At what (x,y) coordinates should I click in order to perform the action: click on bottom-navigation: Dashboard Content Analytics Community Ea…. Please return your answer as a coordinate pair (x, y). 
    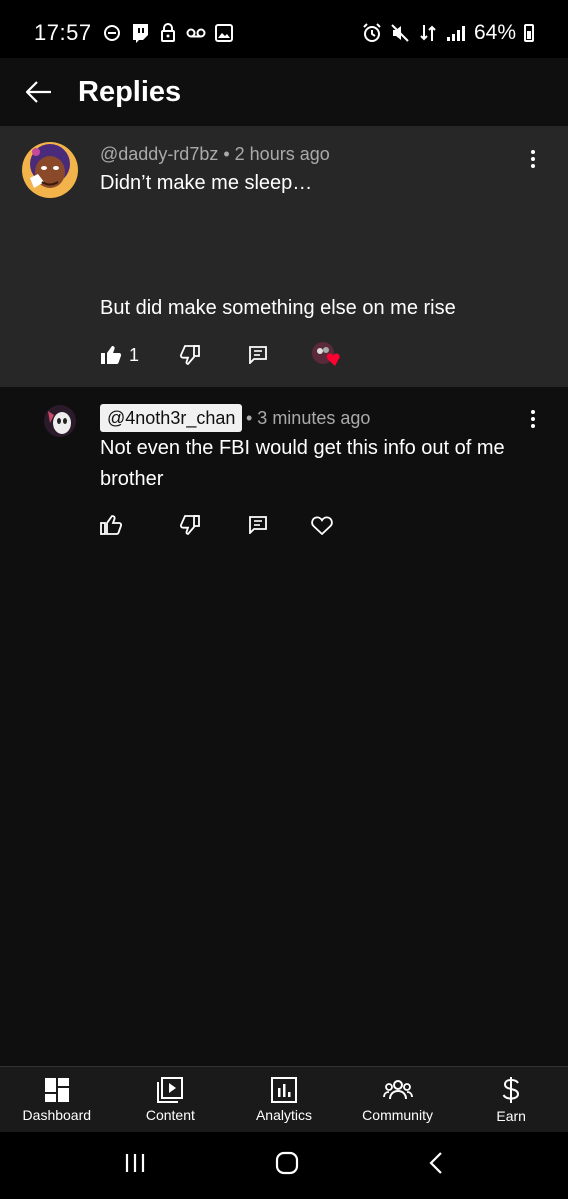
    Looking at the image, I should click on (284, 1099).